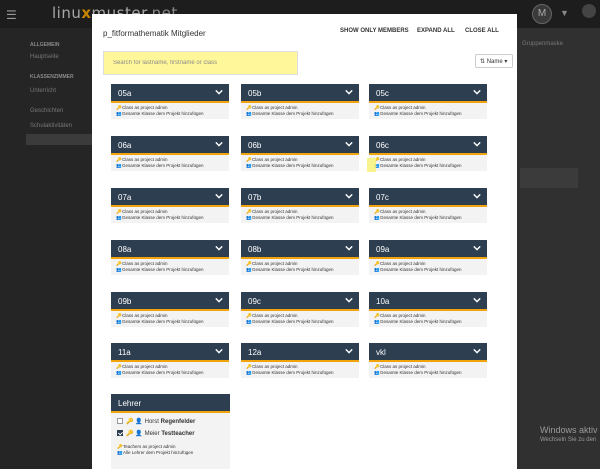 The width and height of the screenshot is (600, 469). I want to click on sort-dropdown: ⇅ Name ▾, so click(494, 61).